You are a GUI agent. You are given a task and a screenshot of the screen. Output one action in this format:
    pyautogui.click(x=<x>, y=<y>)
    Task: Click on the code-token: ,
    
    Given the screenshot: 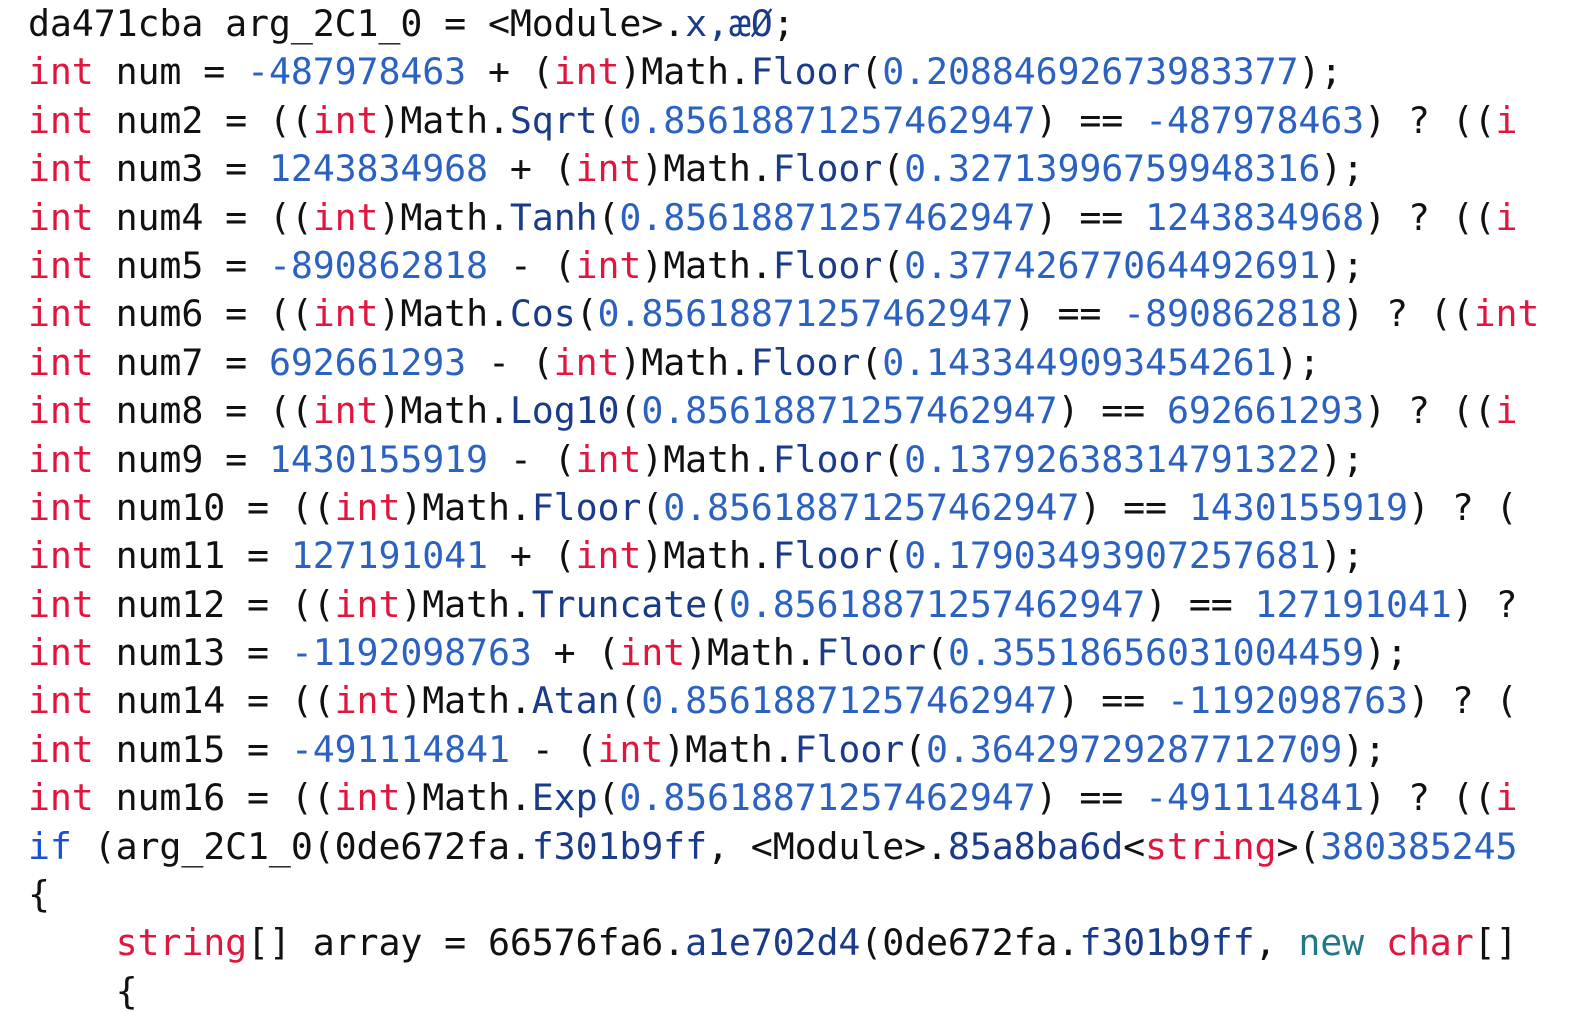 What is the action you would take?
    pyautogui.click(x=1276, y=943)
    